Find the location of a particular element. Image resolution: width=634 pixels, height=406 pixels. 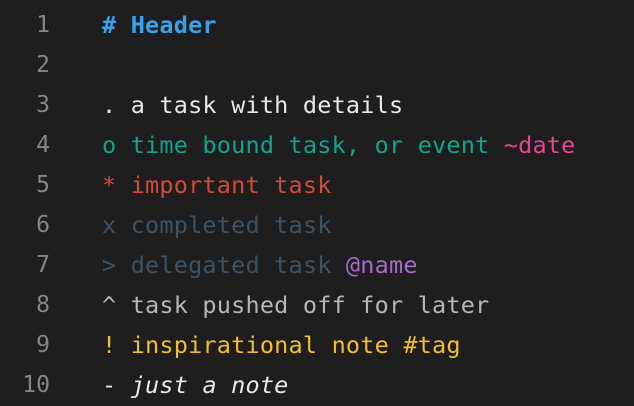

note-text: just a note is located at coordinates (209, 385).